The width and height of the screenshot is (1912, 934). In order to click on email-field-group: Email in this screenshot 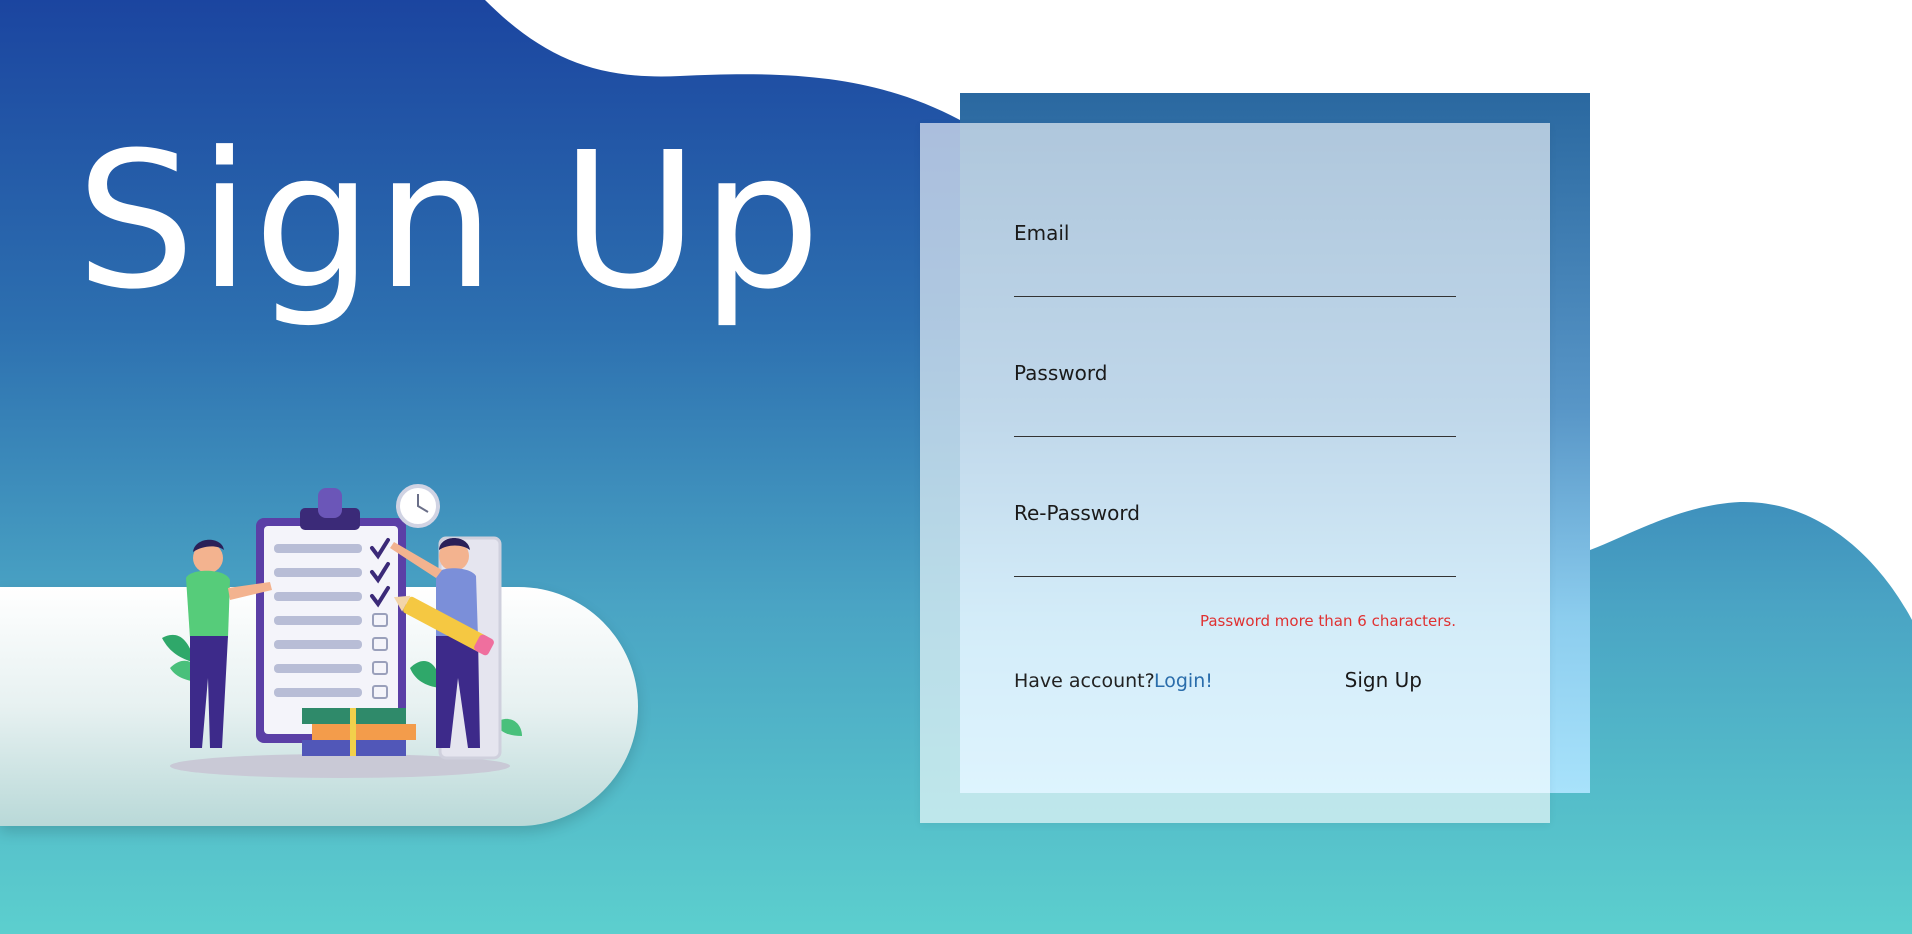, I will do `click(1235, 291)`.